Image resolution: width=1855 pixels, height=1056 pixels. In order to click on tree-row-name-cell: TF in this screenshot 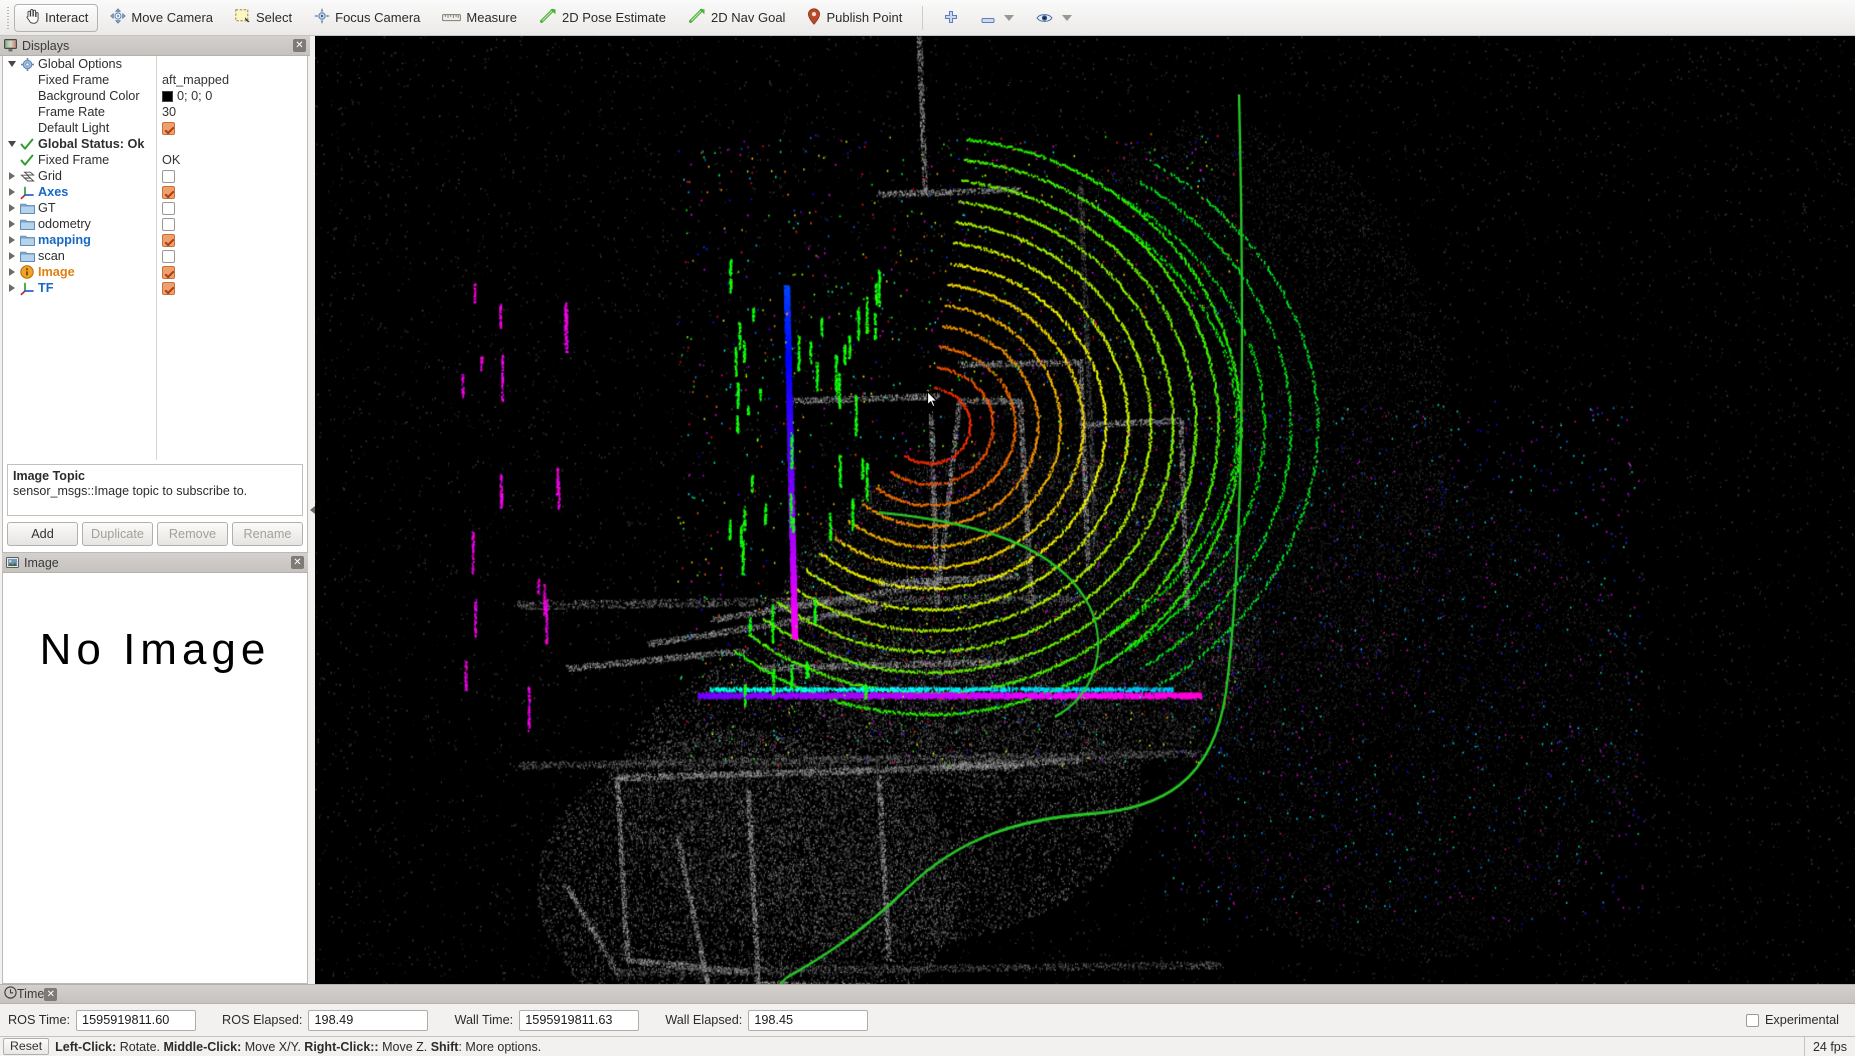, I will do `click(79, 288)`.